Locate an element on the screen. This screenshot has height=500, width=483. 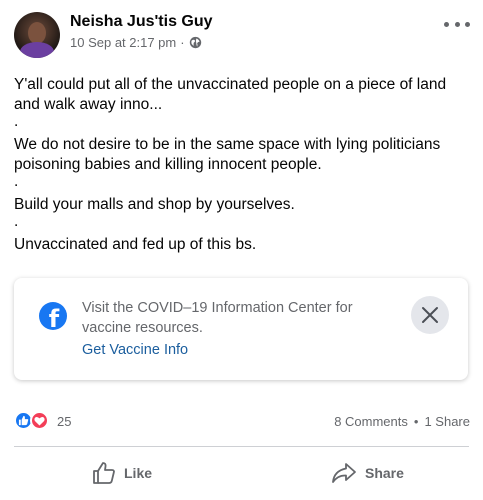
reactions-summary: 25 8 Comments • 1 Share is located at coordinates (242, 421).